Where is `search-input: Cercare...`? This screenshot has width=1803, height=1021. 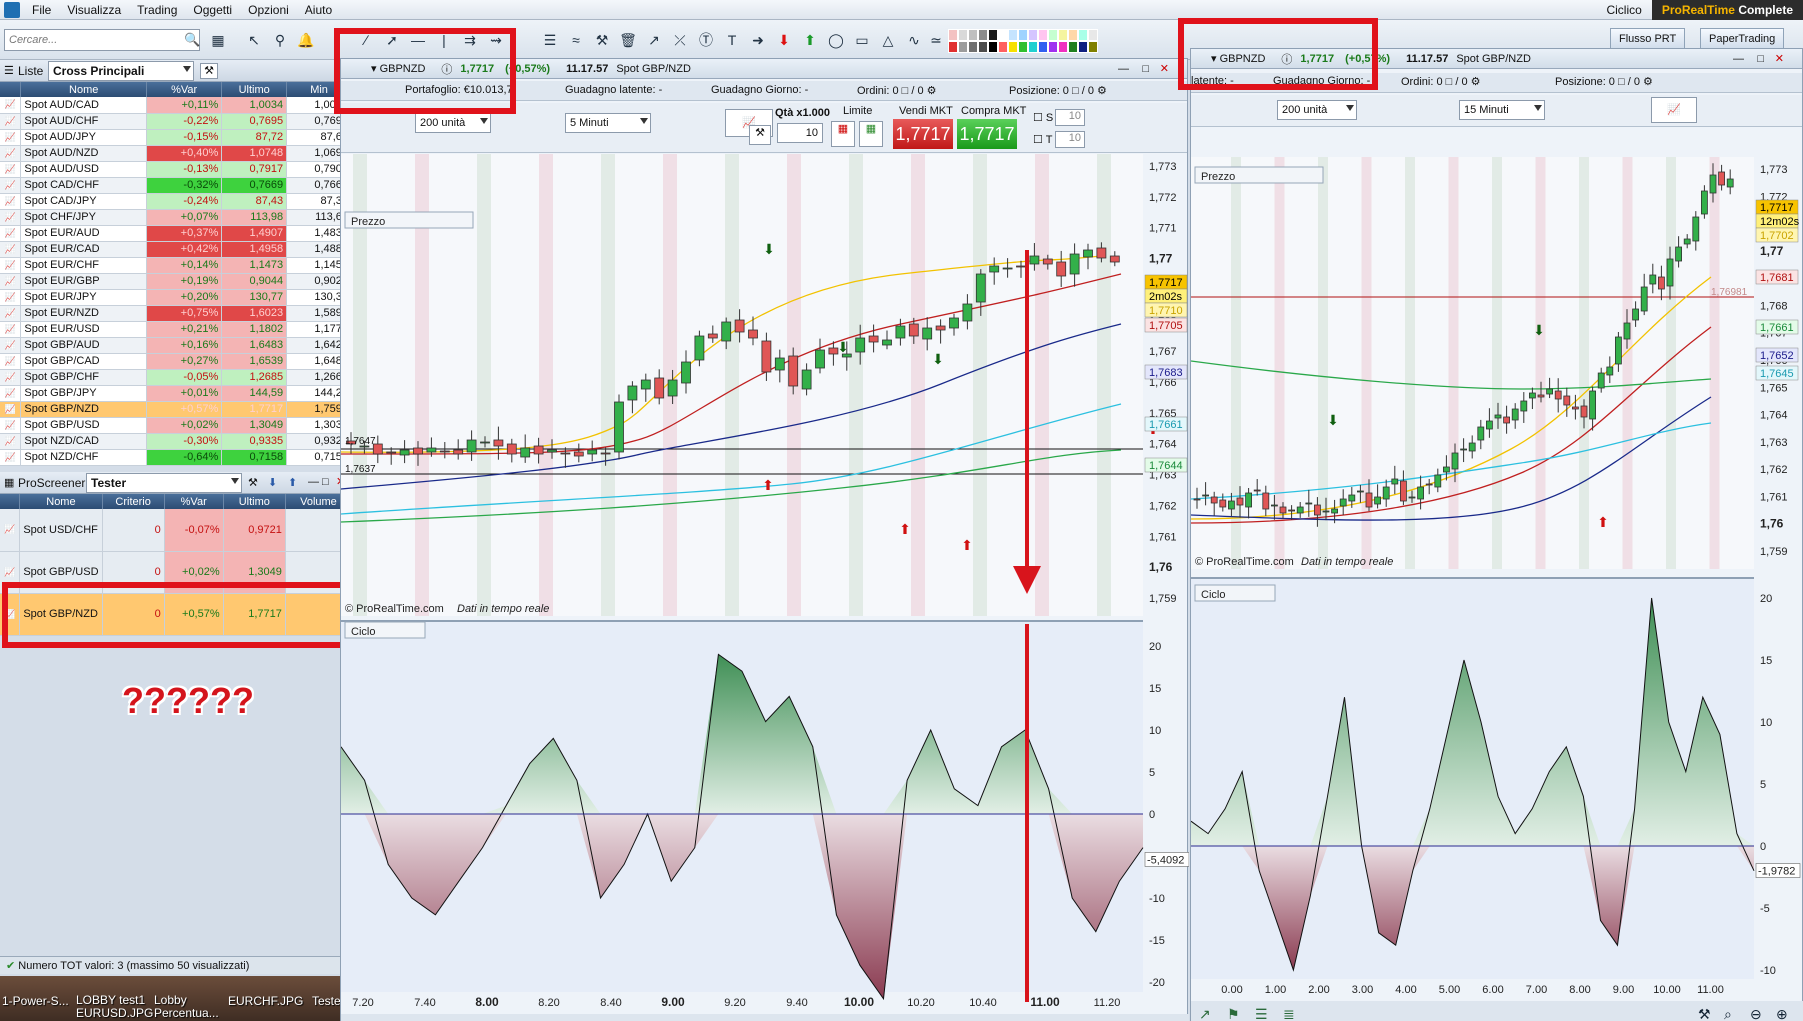
search-input: Cercare... is located at coordinates (102, 40).